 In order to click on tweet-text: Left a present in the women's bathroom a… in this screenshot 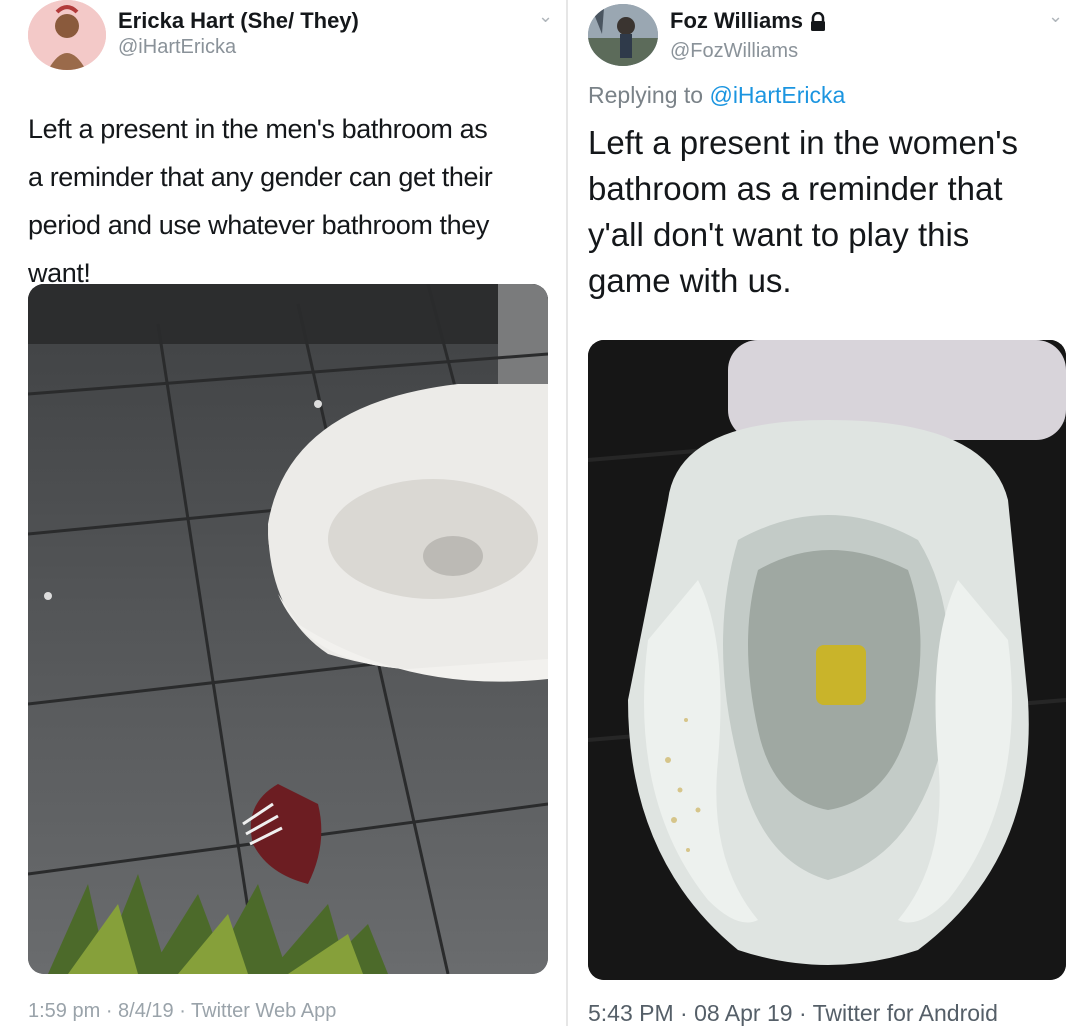, I will do `click(803, 211)`.